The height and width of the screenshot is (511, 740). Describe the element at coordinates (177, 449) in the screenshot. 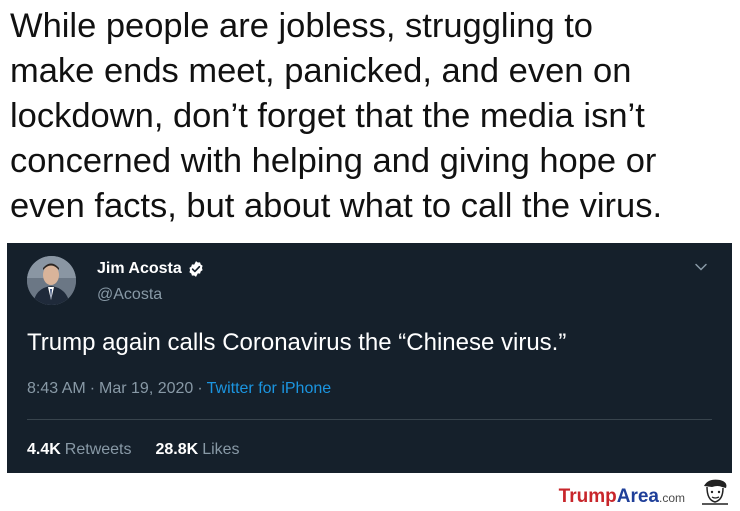

I see `likes-count: 28.8K` at that location.